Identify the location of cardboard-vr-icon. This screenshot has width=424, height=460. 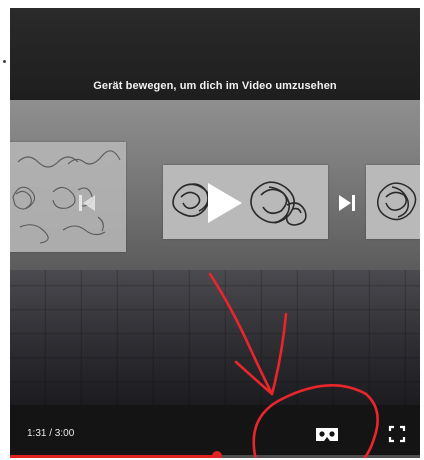
(327, 434).